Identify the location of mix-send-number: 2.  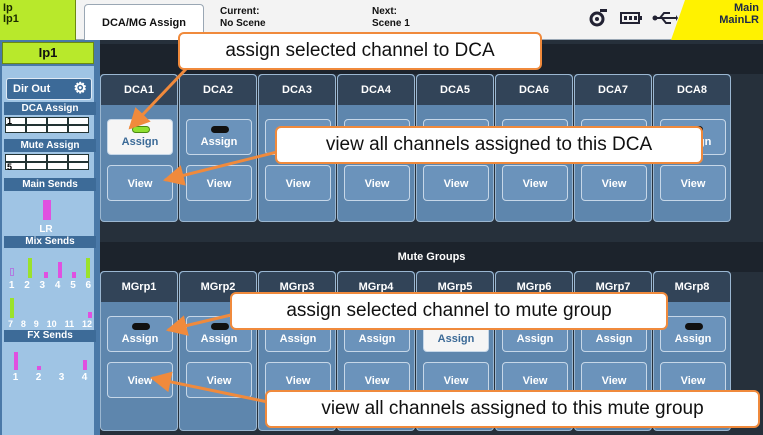
(27, 285).